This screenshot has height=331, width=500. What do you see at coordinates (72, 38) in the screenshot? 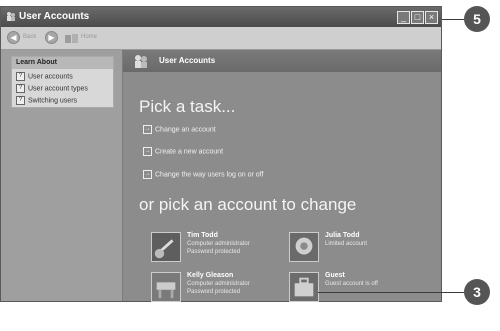
I see `home-icon` at bounding box center [72, 38].